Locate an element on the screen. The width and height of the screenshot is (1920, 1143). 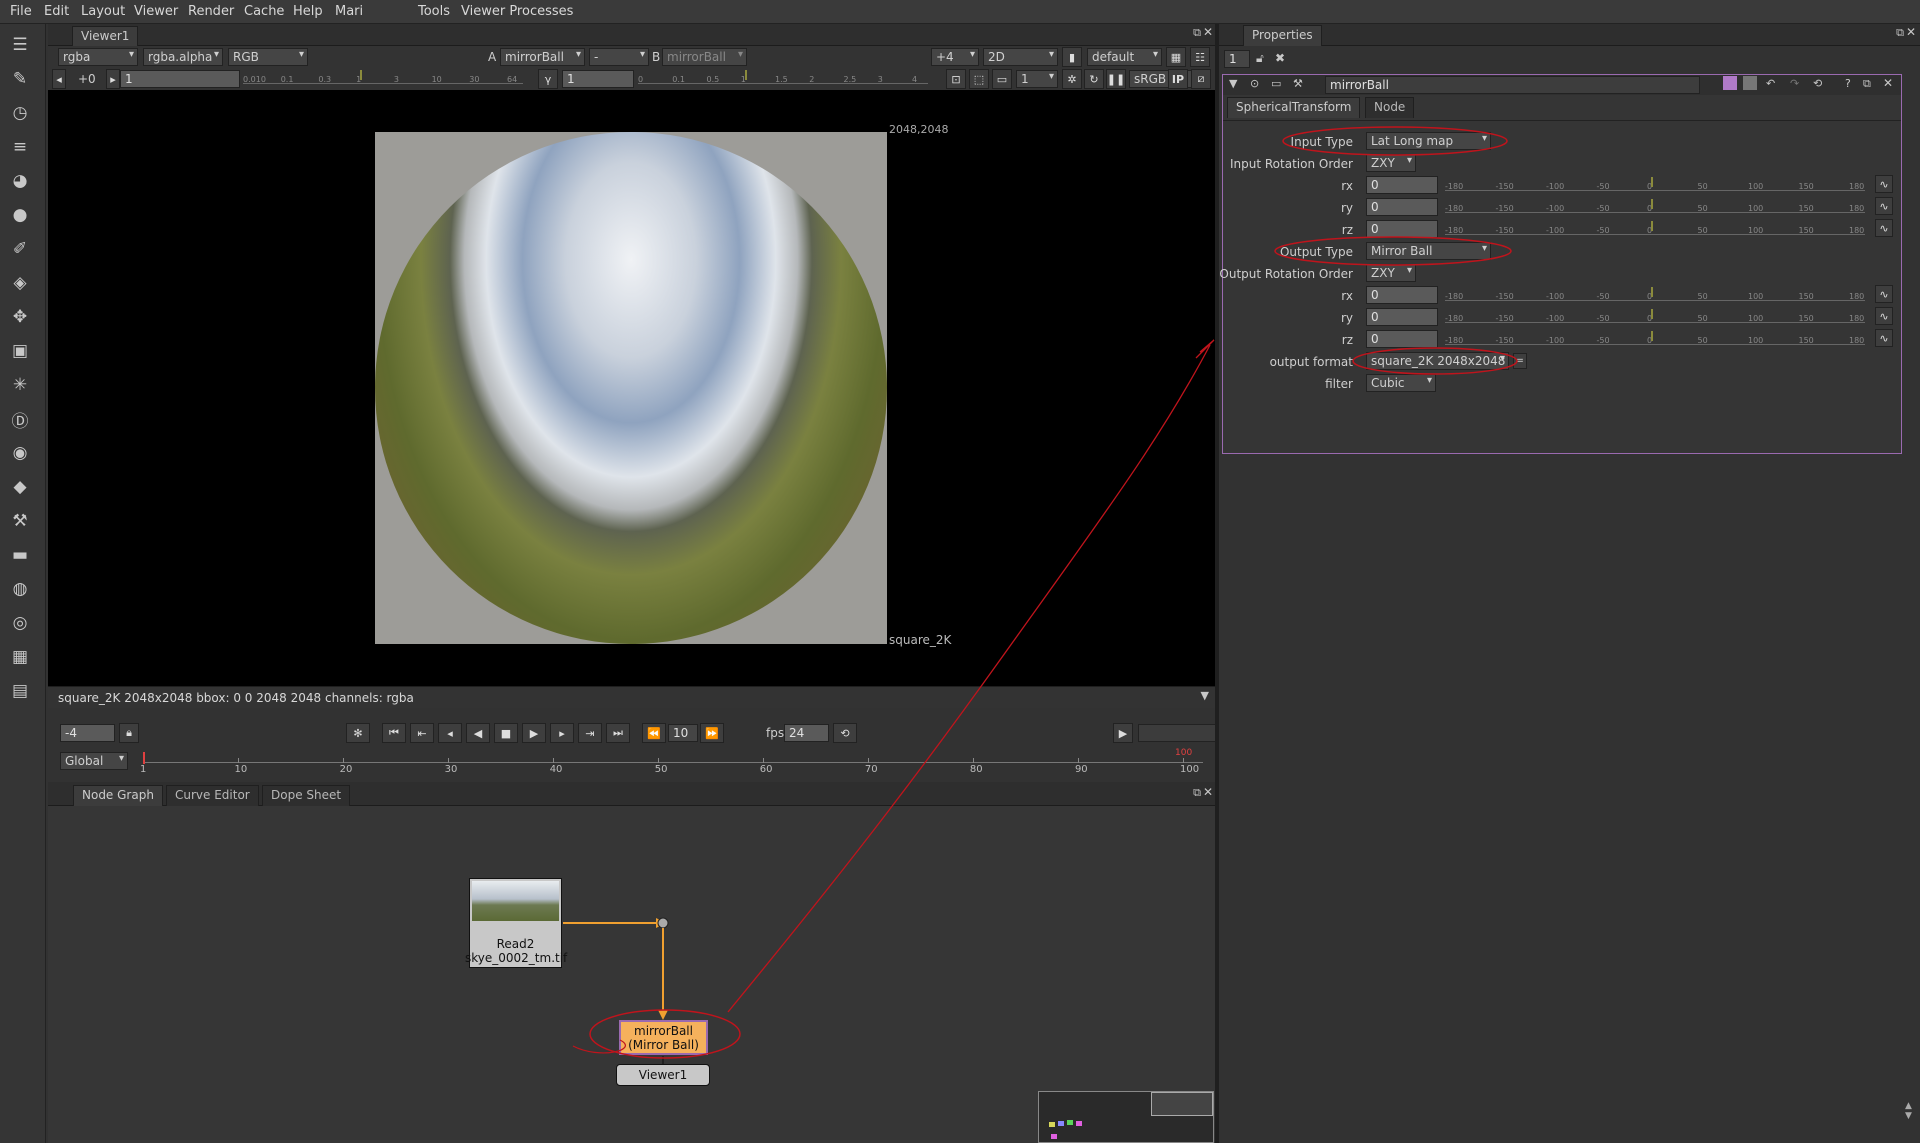
help-button: ? is located at coordinates (1848, 83).